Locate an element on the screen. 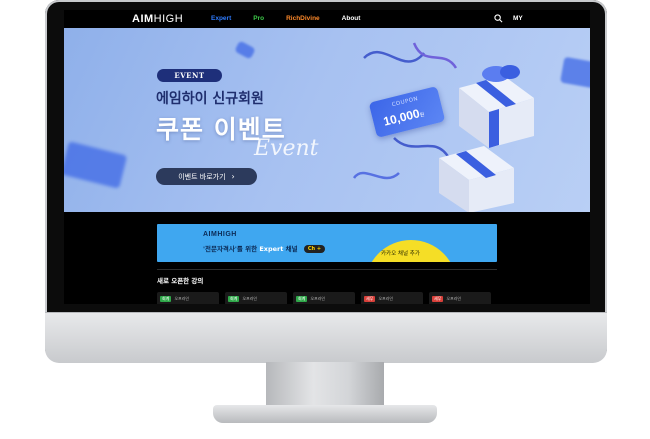 Image resolution: width=650 pixels, height=439 pixels. search-icon is located at coordinates (498, 18).